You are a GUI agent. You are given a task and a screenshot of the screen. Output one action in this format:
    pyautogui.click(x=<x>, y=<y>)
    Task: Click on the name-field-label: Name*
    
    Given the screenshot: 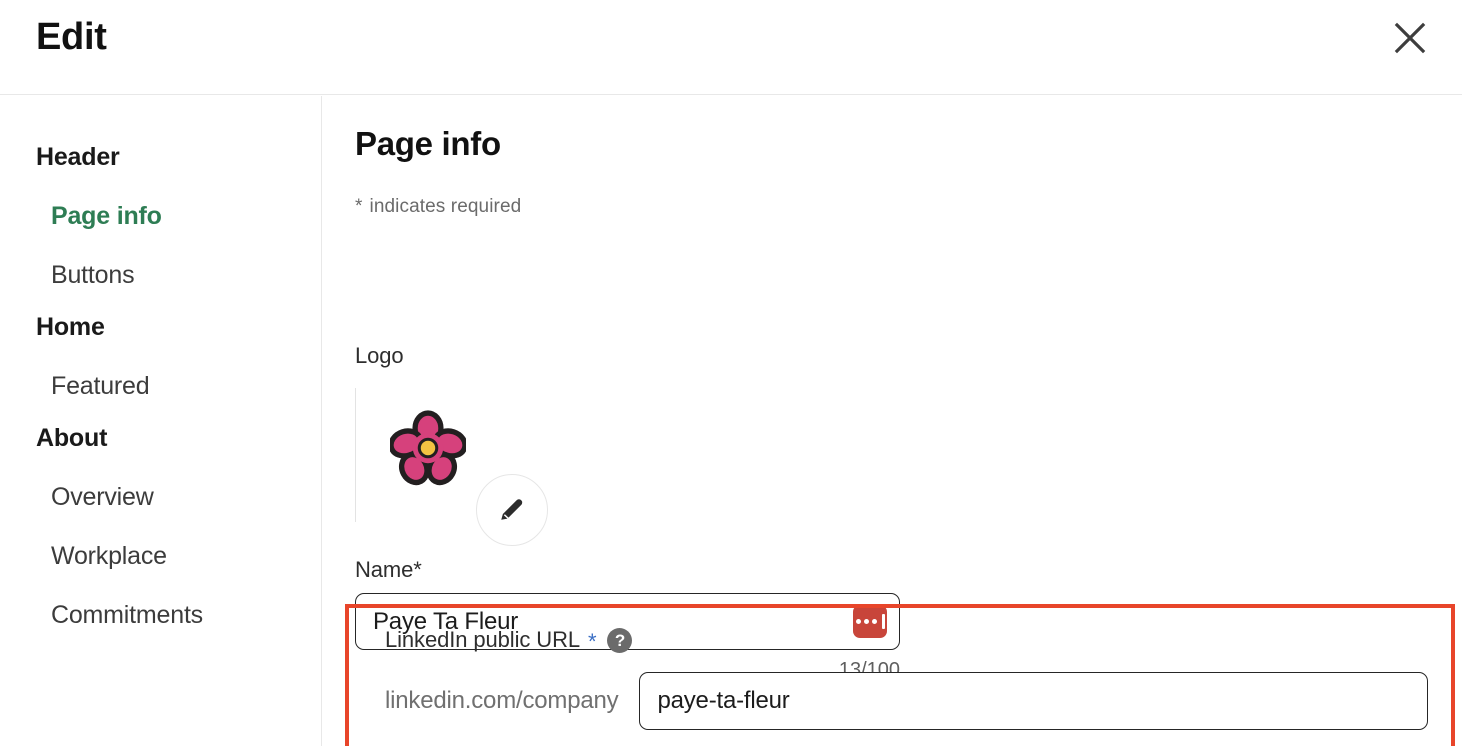 What is the action you would take?
    pyautogui.click(x=388, y=569)
    